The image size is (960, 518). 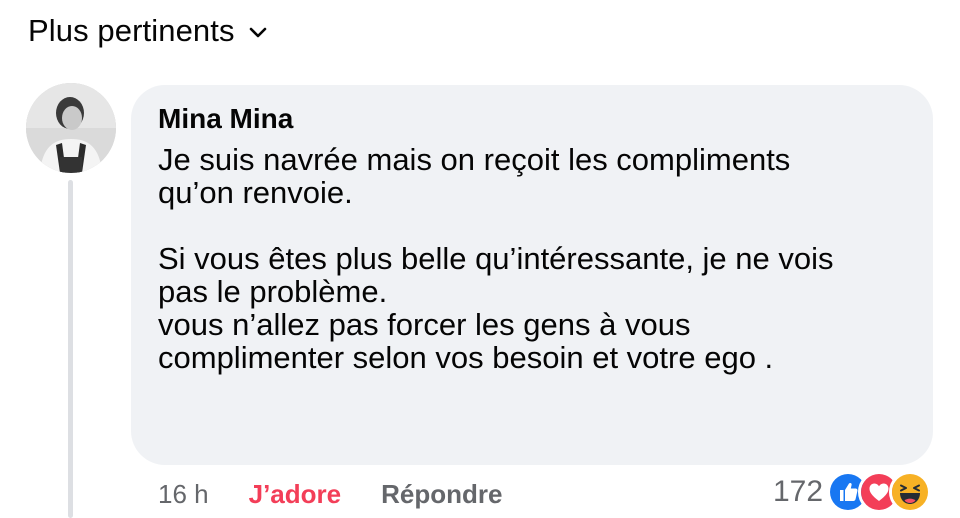 What do you see at coordinates (852, 492) in the screenshot?
I see `reaction-summary: 172` at bounding box center [852, 492].